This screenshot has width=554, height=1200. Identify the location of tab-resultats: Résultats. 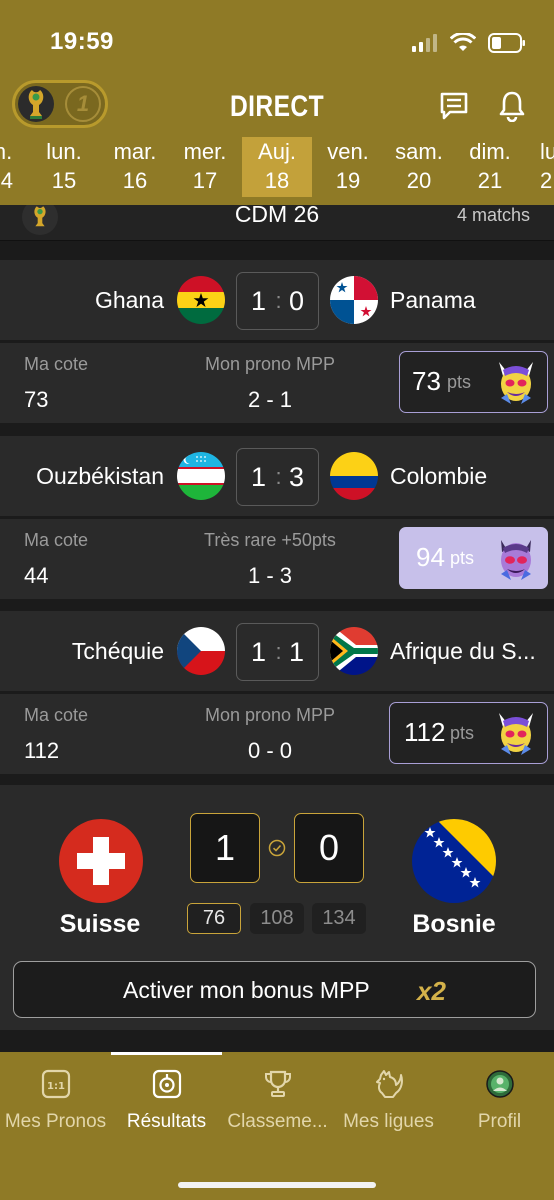
(166, 1102).